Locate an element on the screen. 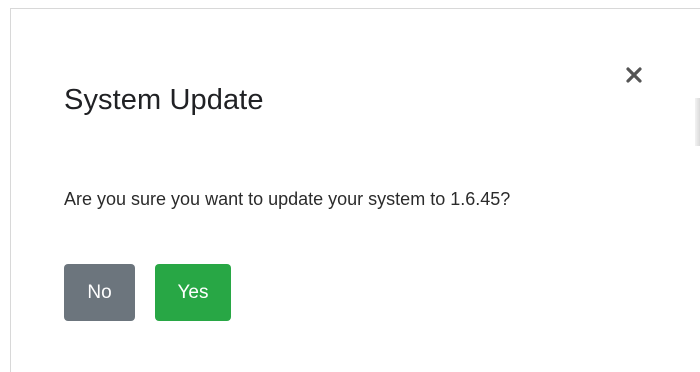  dialog-right-edge is located at coordinates (697, 122).